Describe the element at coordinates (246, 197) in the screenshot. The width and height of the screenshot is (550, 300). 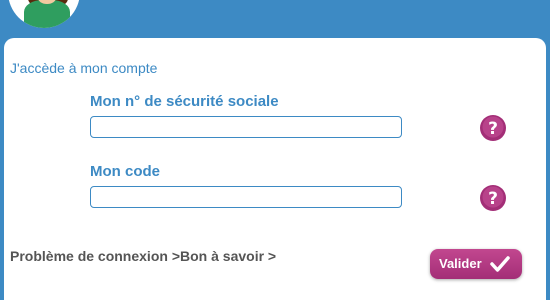
I see `code-input` at that location.